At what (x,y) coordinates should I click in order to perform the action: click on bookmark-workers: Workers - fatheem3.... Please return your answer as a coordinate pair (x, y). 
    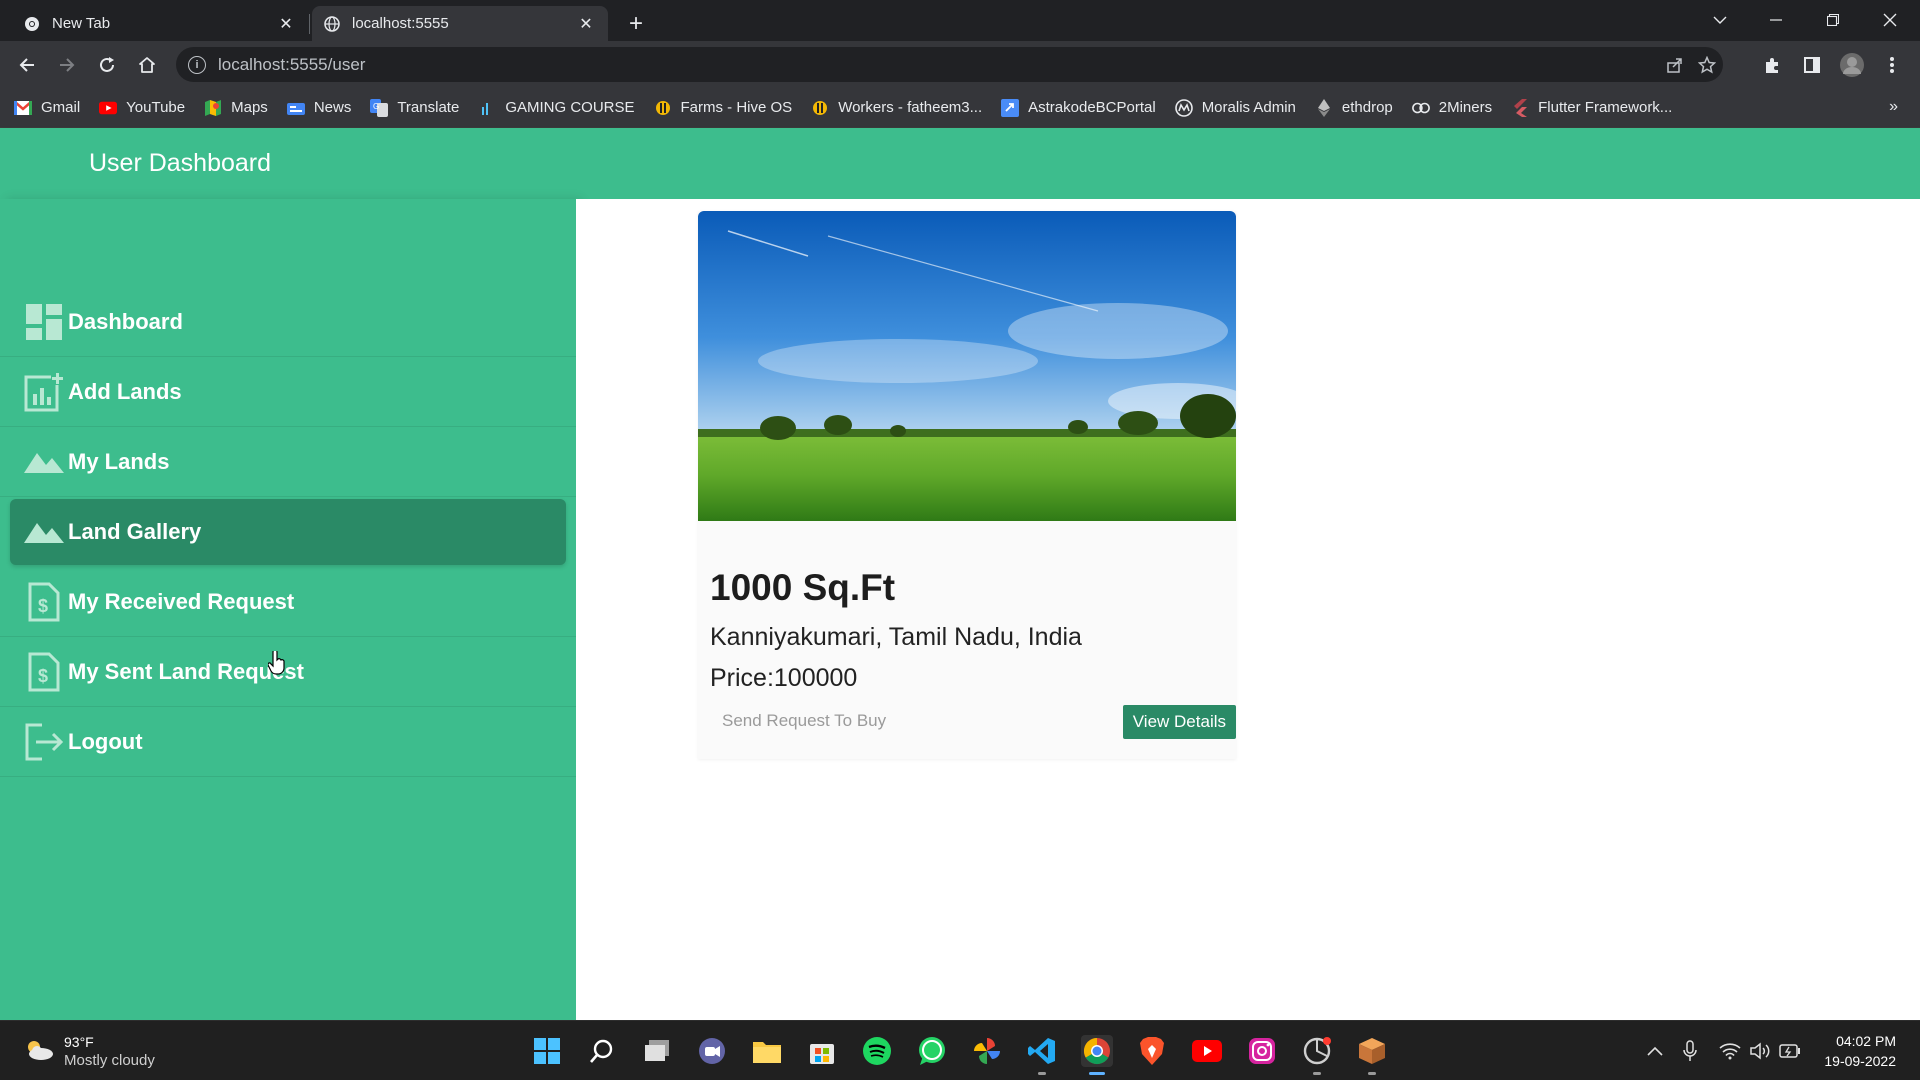
    Looking at the image, I should click on (896, 107).